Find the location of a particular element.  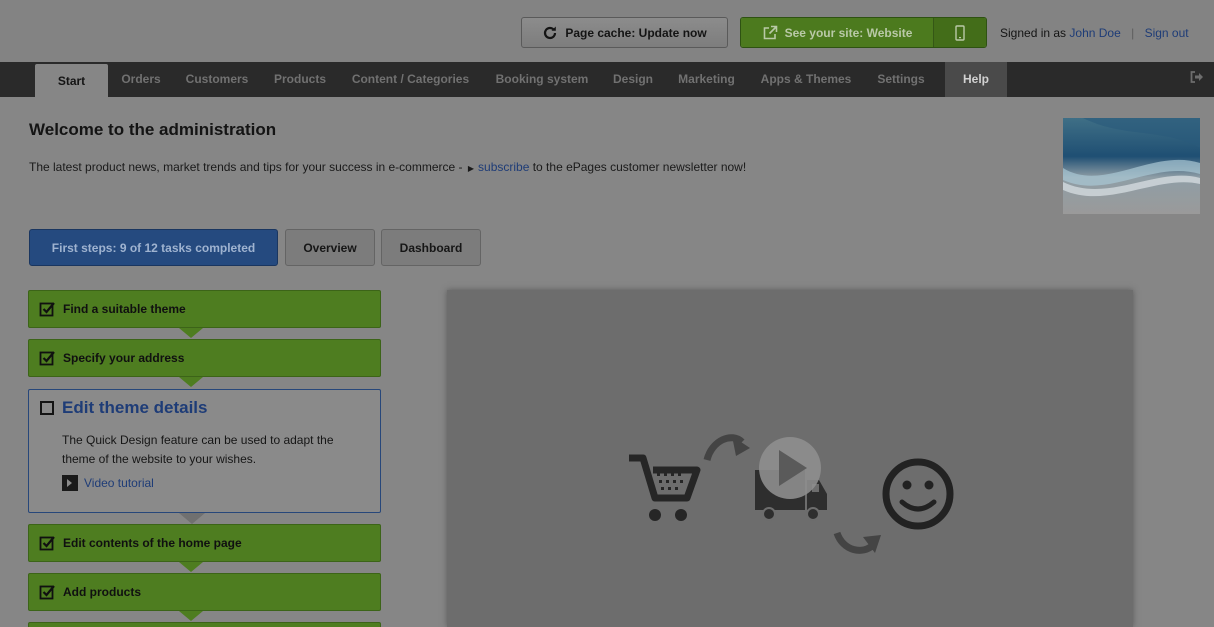

cart-icon is located at coordinates (665, 487).